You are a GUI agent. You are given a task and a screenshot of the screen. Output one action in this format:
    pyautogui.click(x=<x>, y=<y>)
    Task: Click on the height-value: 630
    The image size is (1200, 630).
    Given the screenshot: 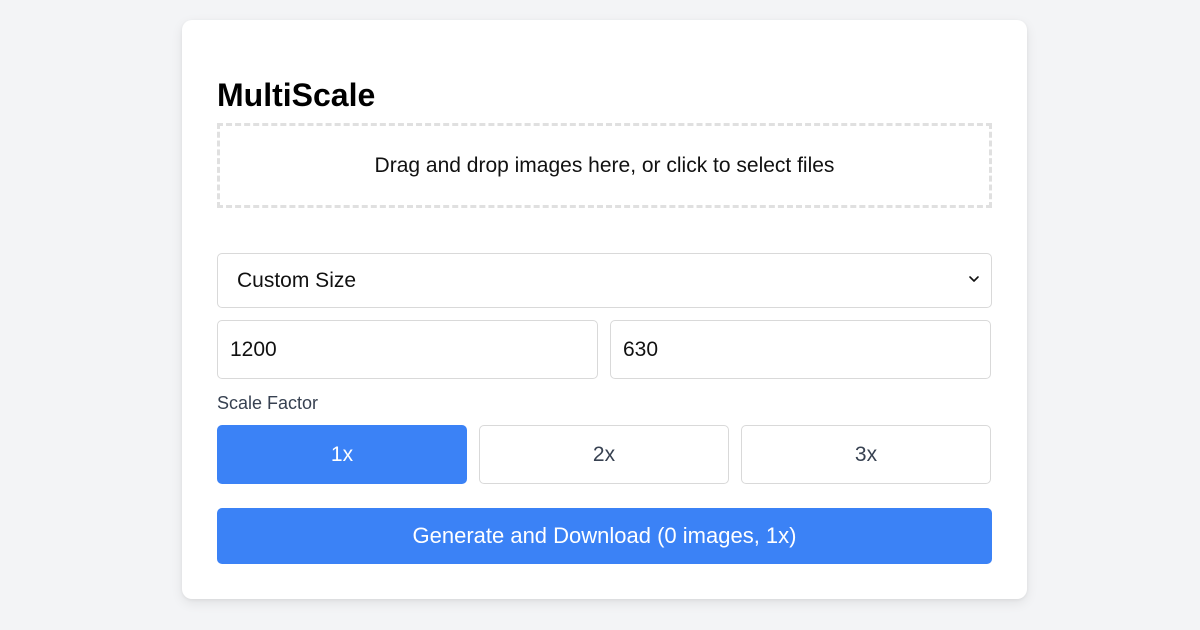 What is the action you would take?
    pyautogui.click(x=641, y=349)
    